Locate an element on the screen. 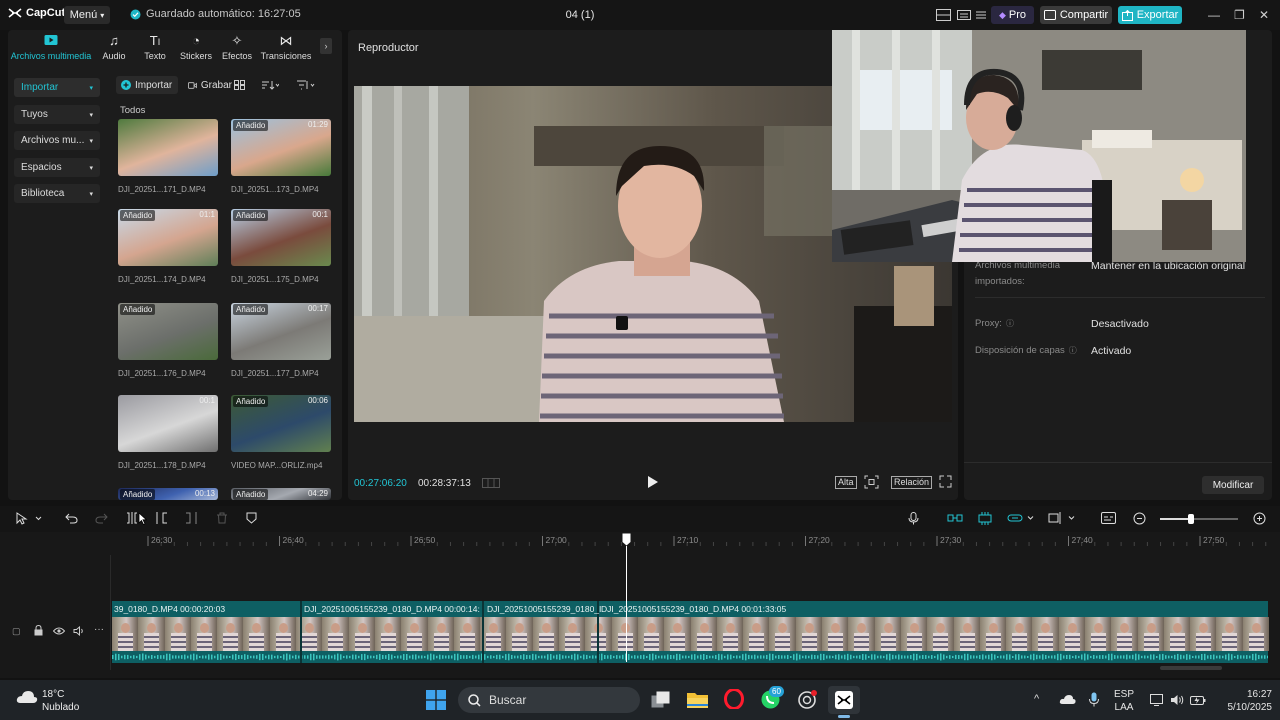 The width and height of the screenshot is (1280, 720). sidebar-item-yours: Tuyos ▾ is located at coordinates (57, 114).